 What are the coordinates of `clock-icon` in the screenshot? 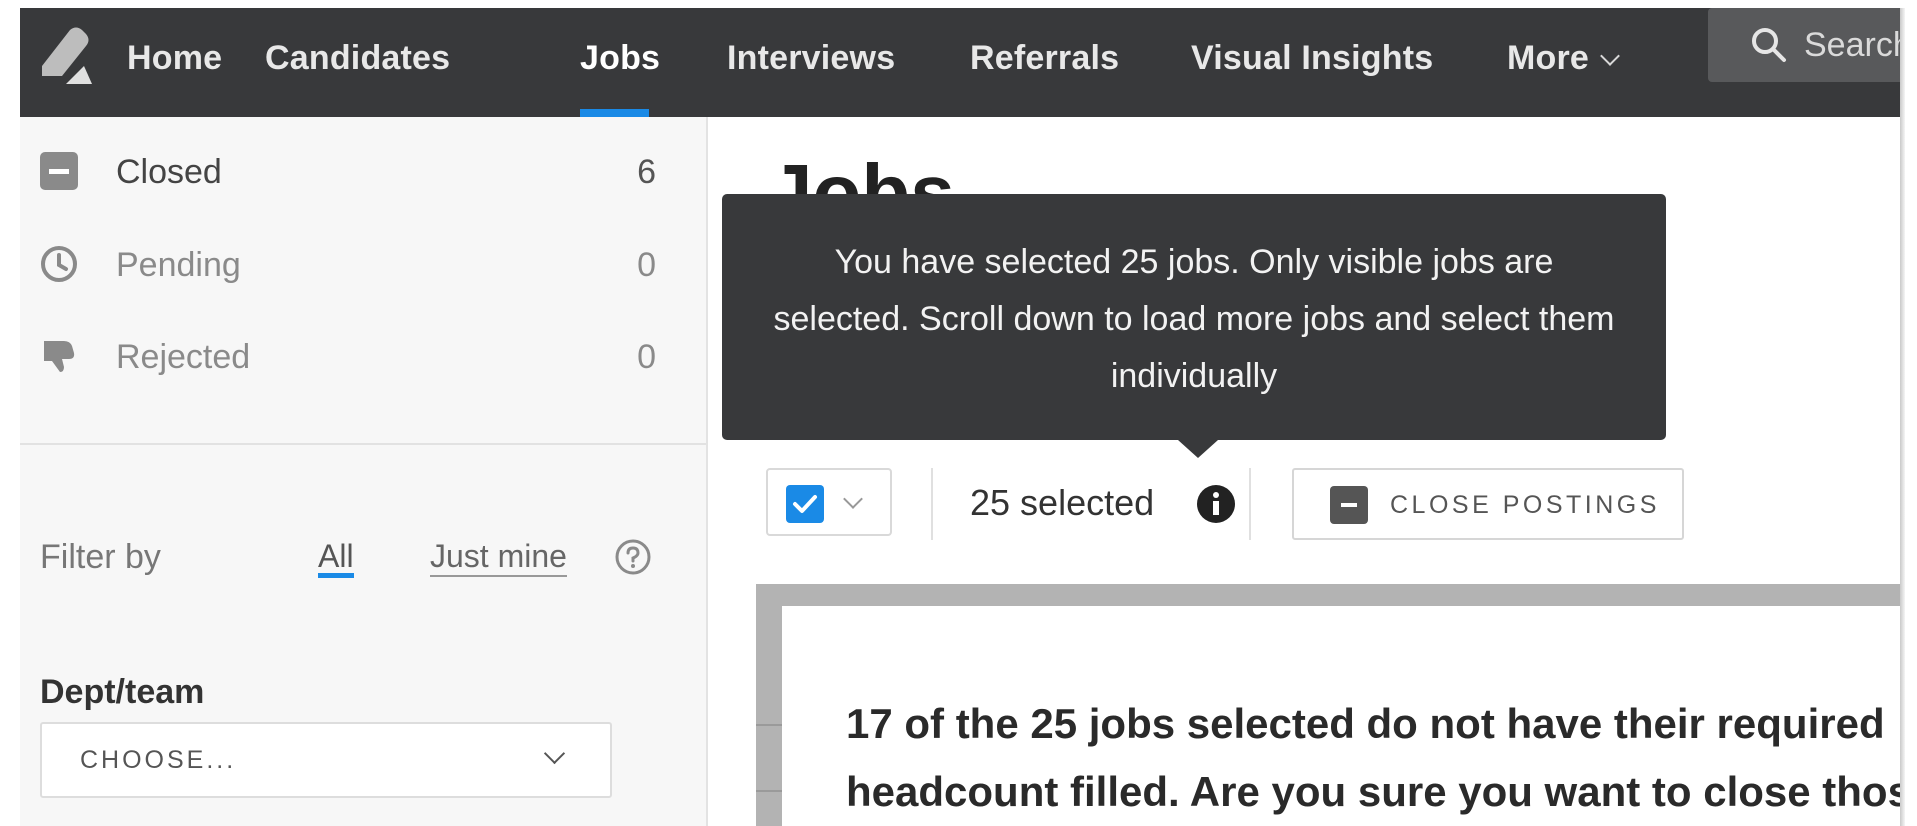 It's located at (59, 264).